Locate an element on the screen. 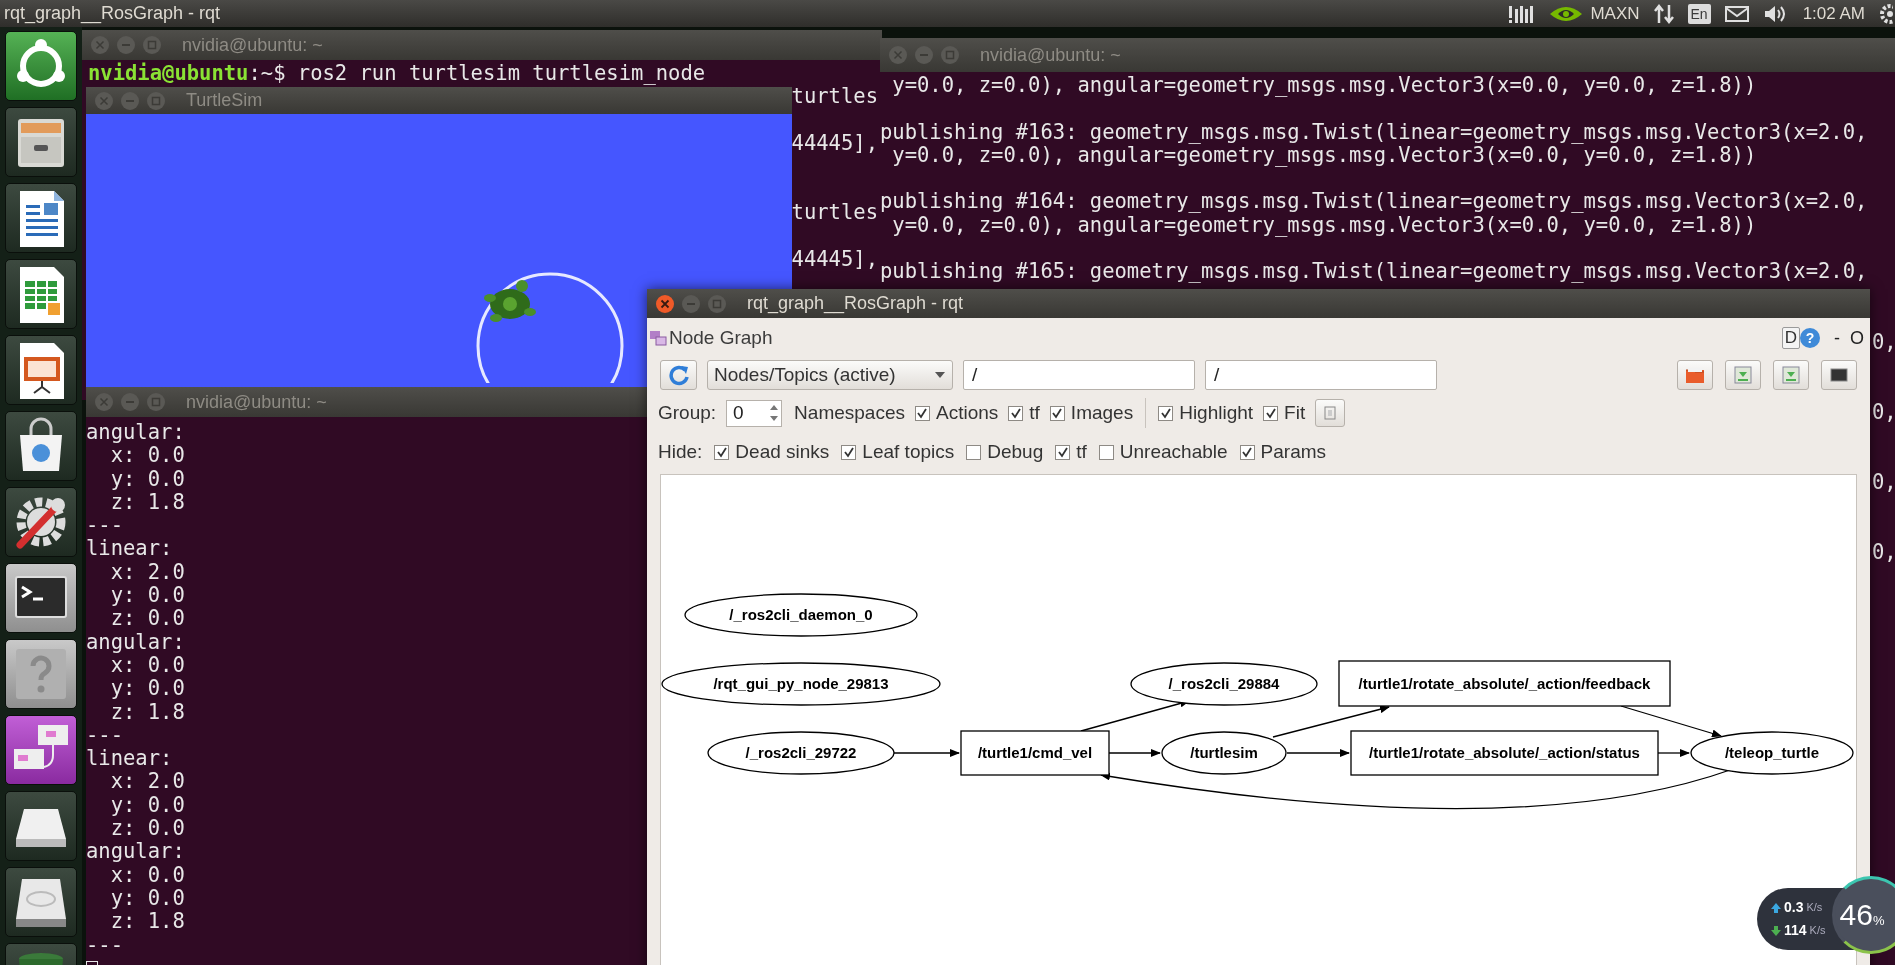 The width and height of the screenshot is (1895, 965). clock: 1:02 AM is located at coordinates (1833, 13).